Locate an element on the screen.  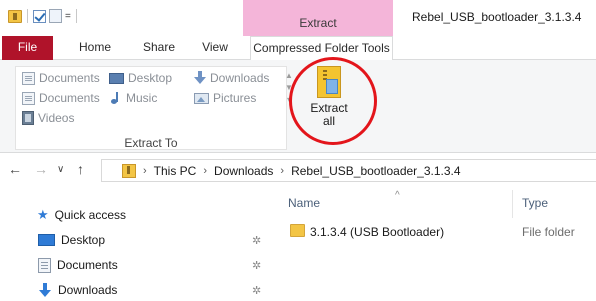
file-row: 3.1.3.4 (USB Bootloader) File folder is located at coordinates (438, 231).